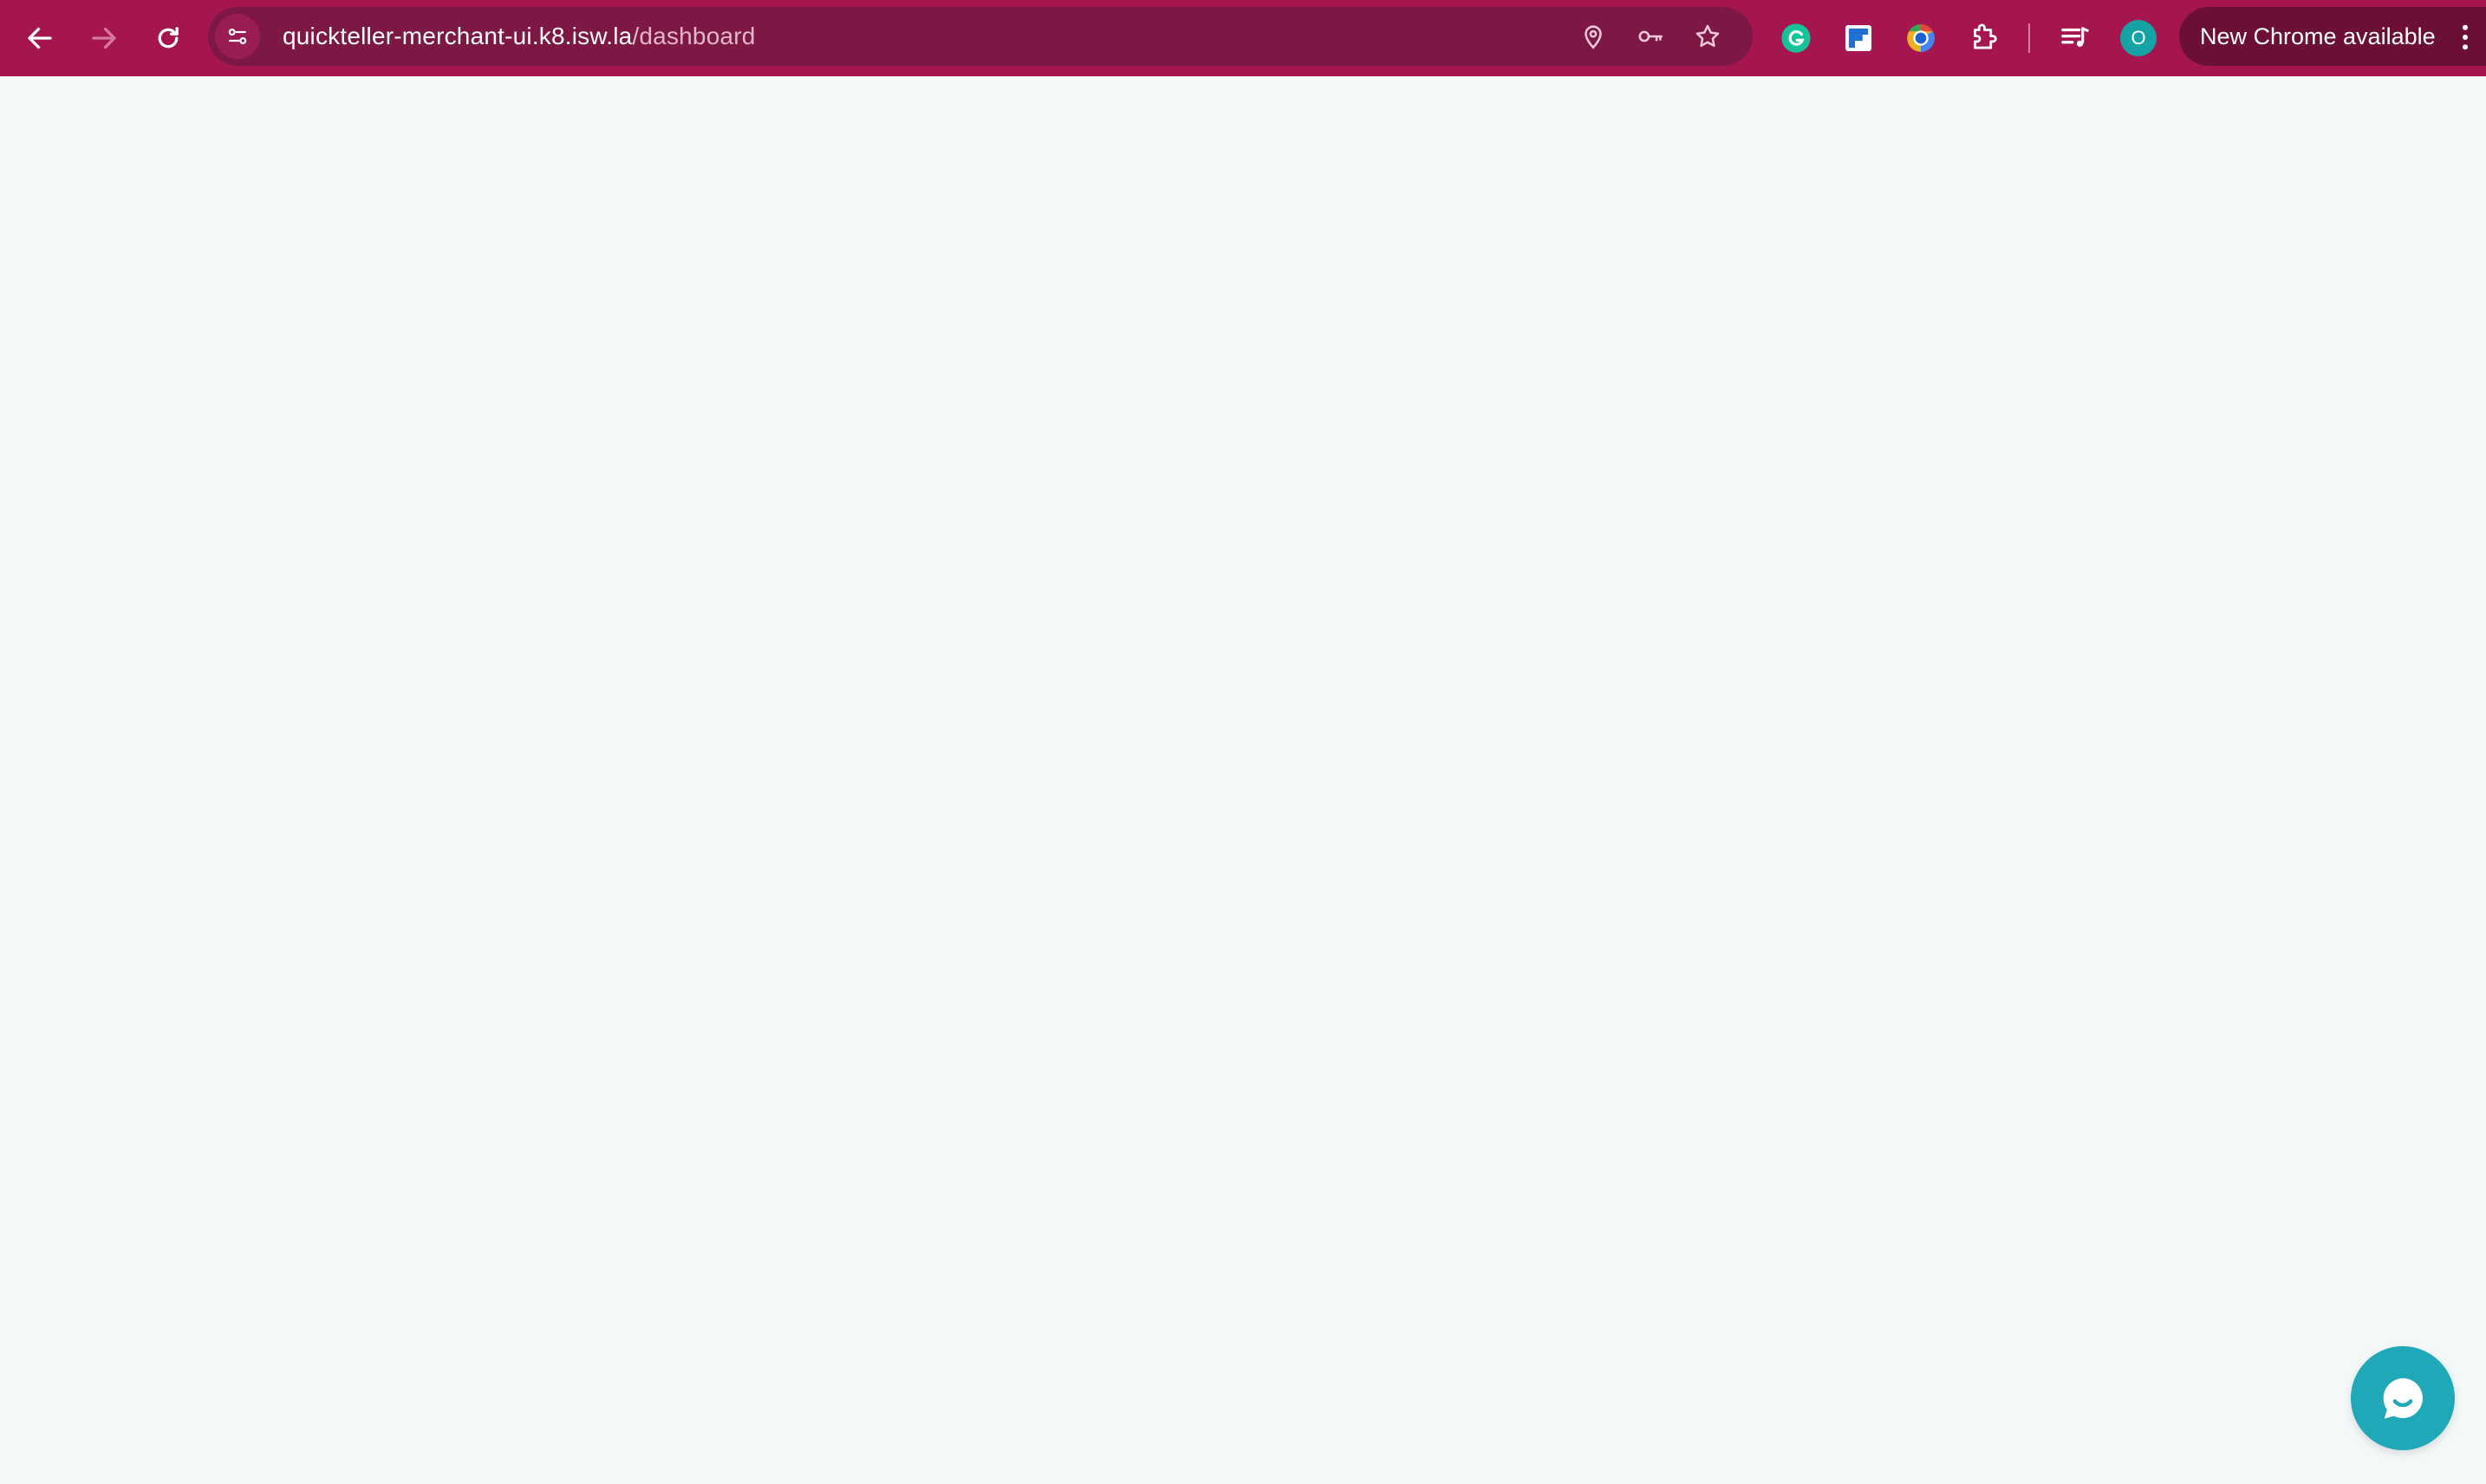 The height and width of the screenshot is (1484, 2486). I want to click on reload-button, so click(168, 38).